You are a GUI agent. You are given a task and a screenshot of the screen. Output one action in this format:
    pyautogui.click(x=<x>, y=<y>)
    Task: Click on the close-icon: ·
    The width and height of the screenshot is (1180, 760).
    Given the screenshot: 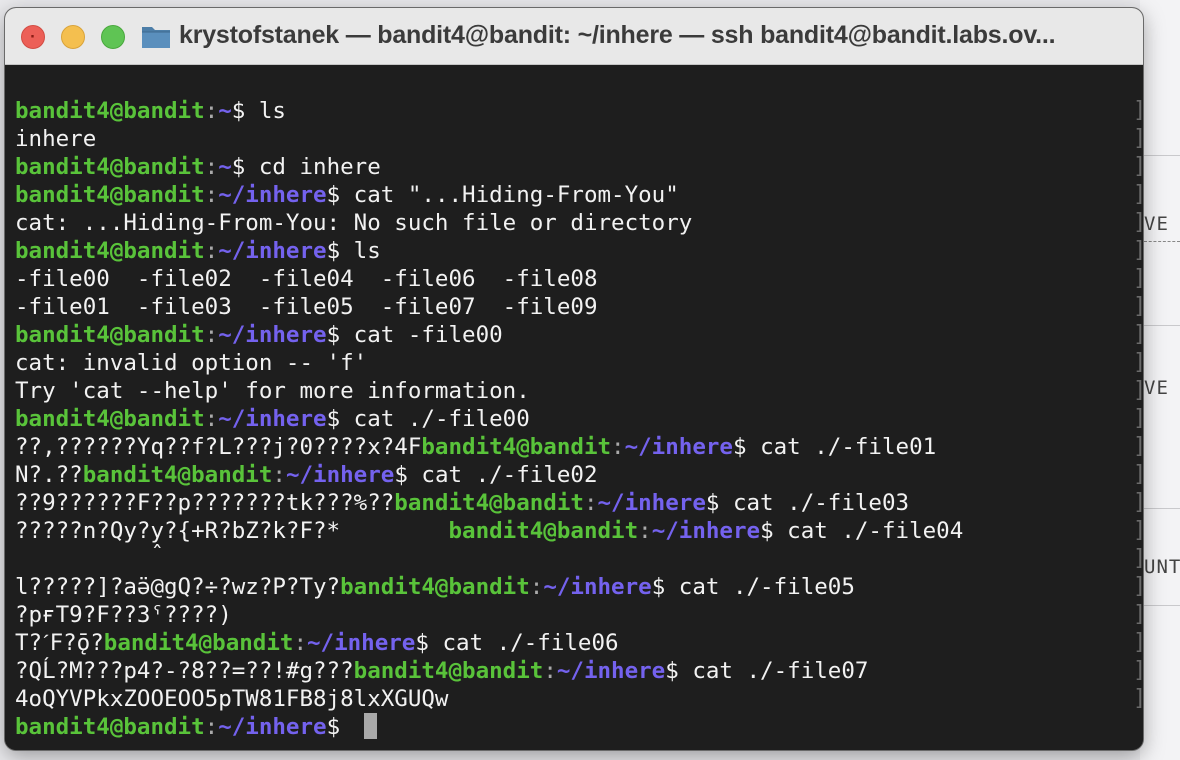 What is the action you would take?
    pyautogui.click(x=33, y=36)
    